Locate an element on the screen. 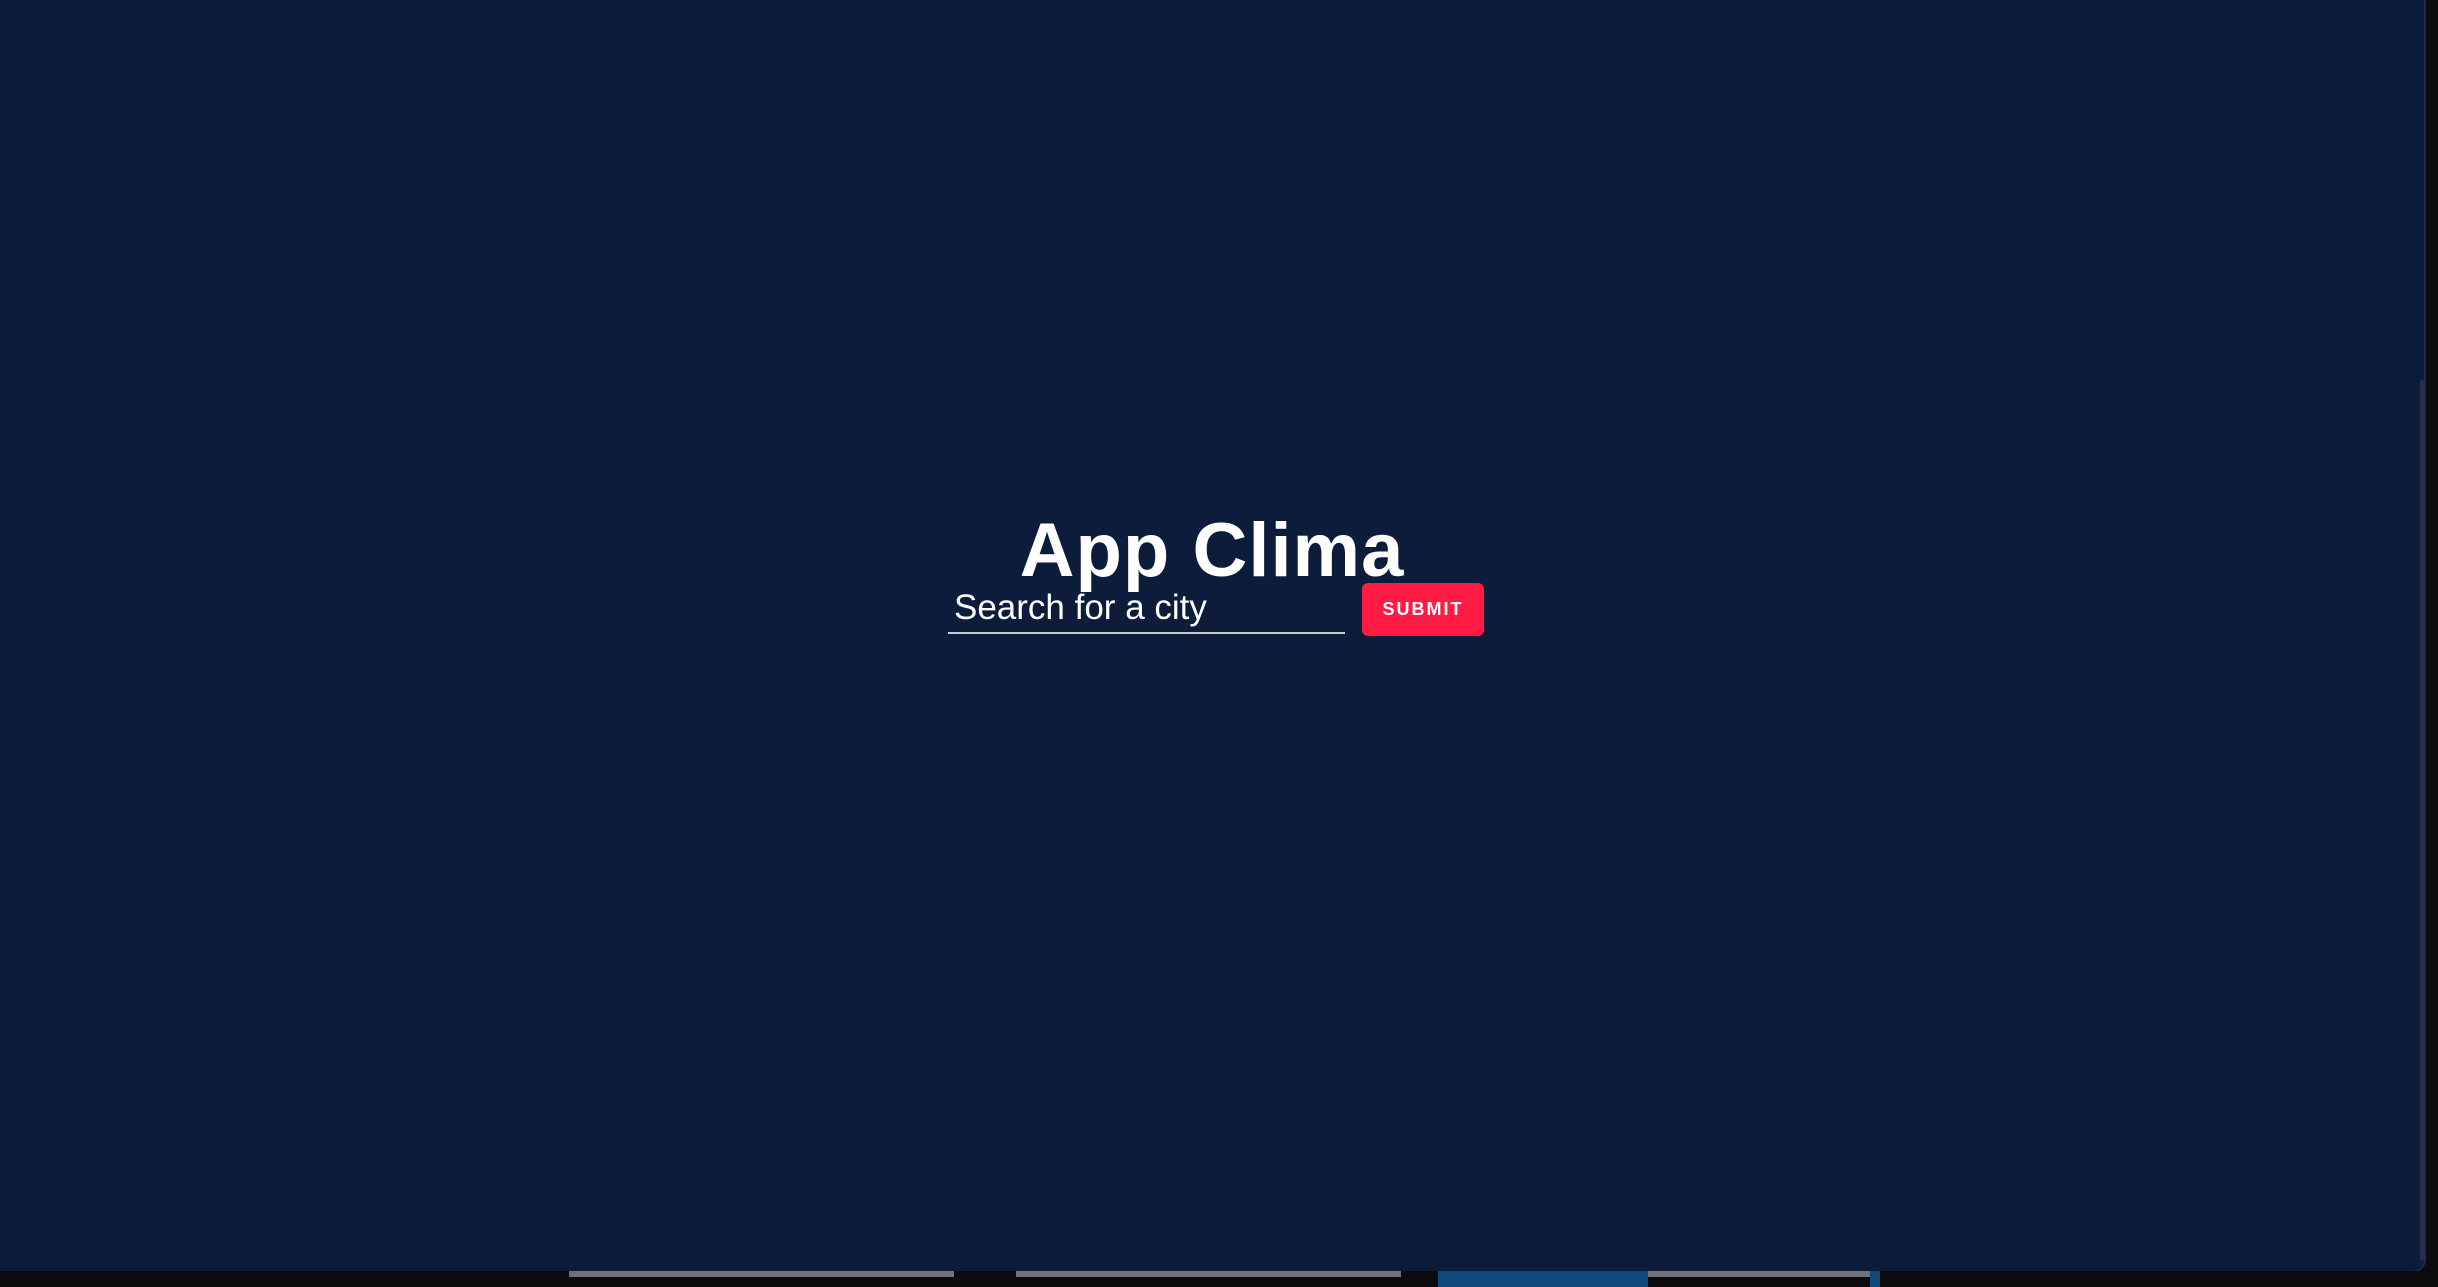 This screenshot has height=1287, width=2438. search-form: SUBMIT is located at coordinates (1216, 609).